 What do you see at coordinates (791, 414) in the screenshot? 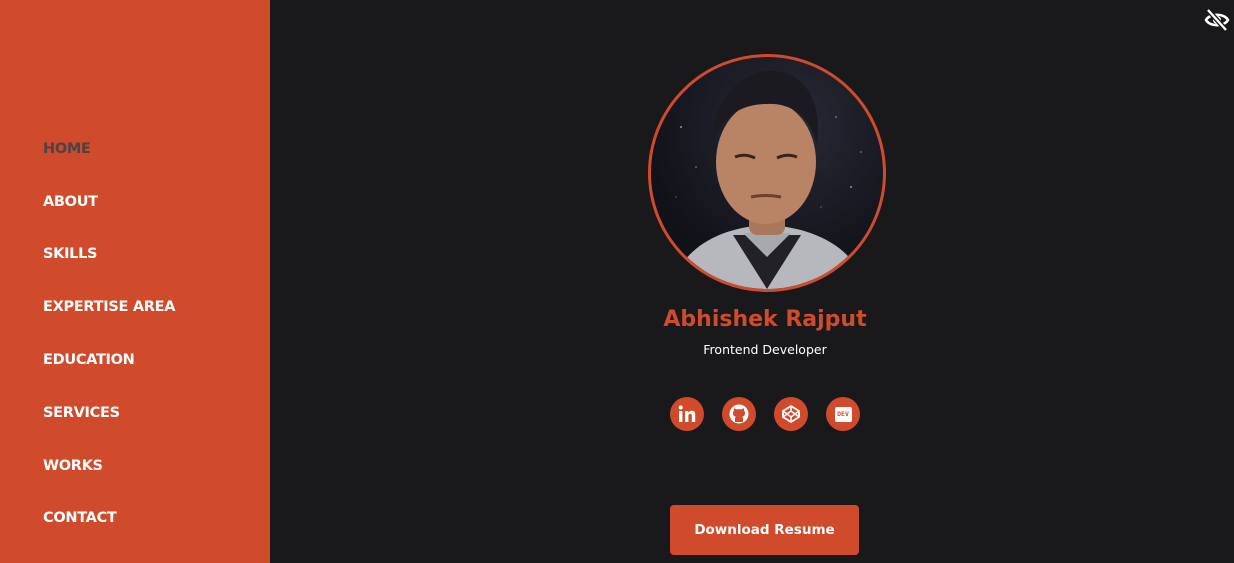
I see `codepen-icon` at bounding box center [791, 414].